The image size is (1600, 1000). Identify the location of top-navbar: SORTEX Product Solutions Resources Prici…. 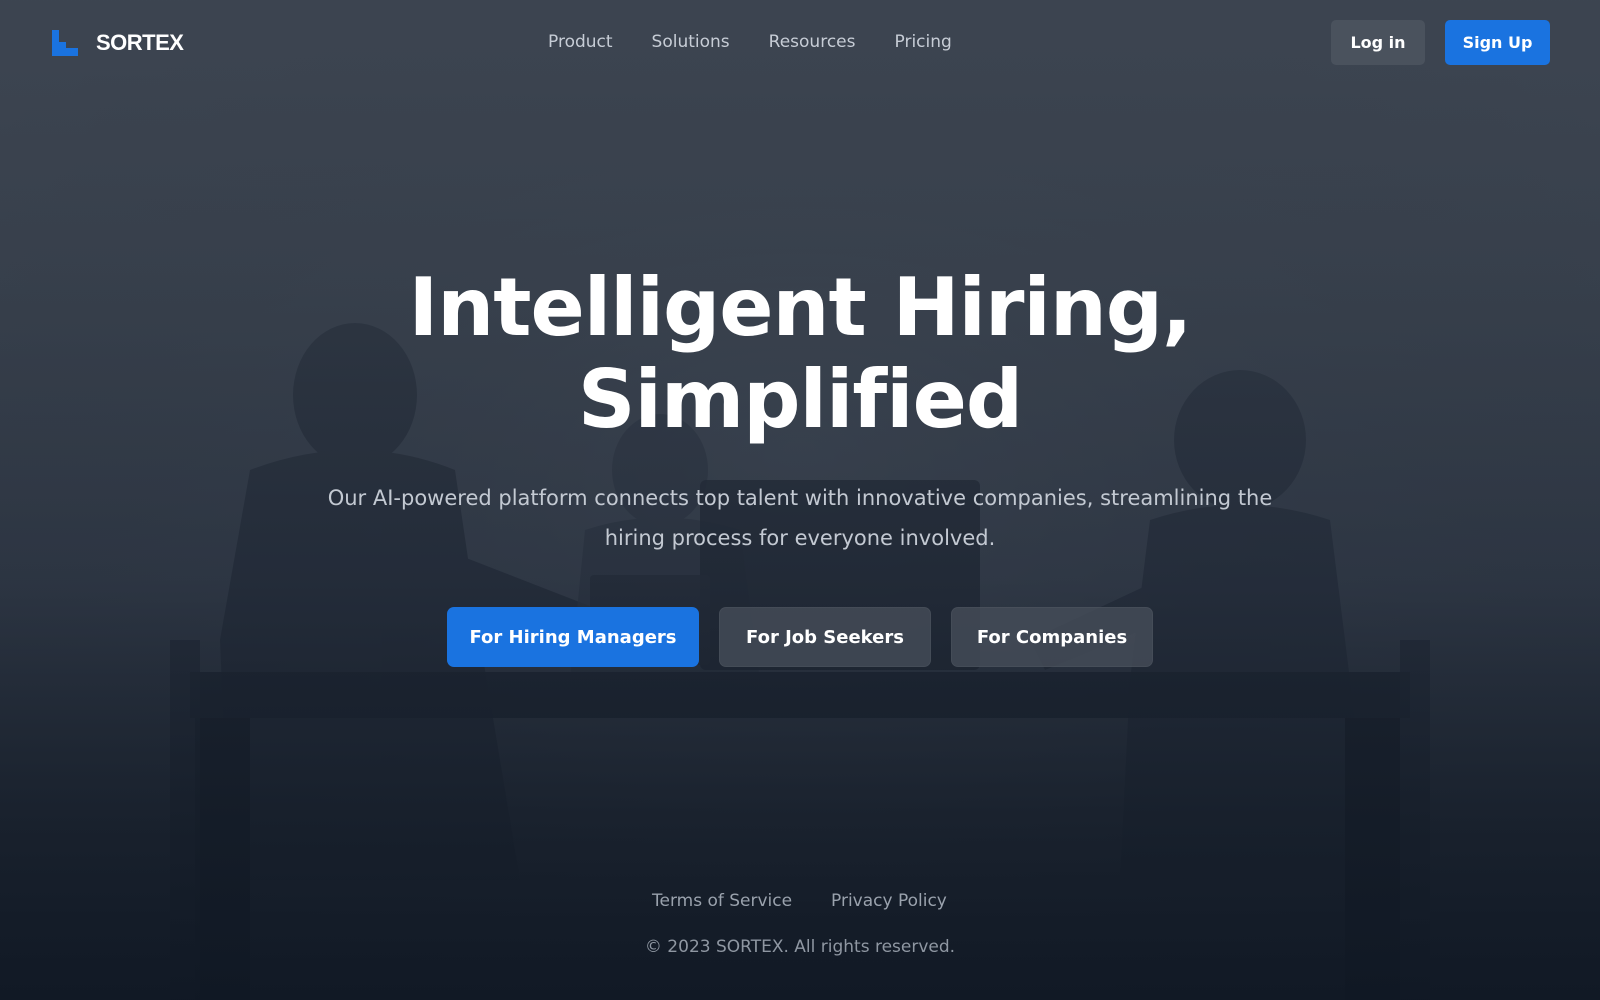
(800, 43).